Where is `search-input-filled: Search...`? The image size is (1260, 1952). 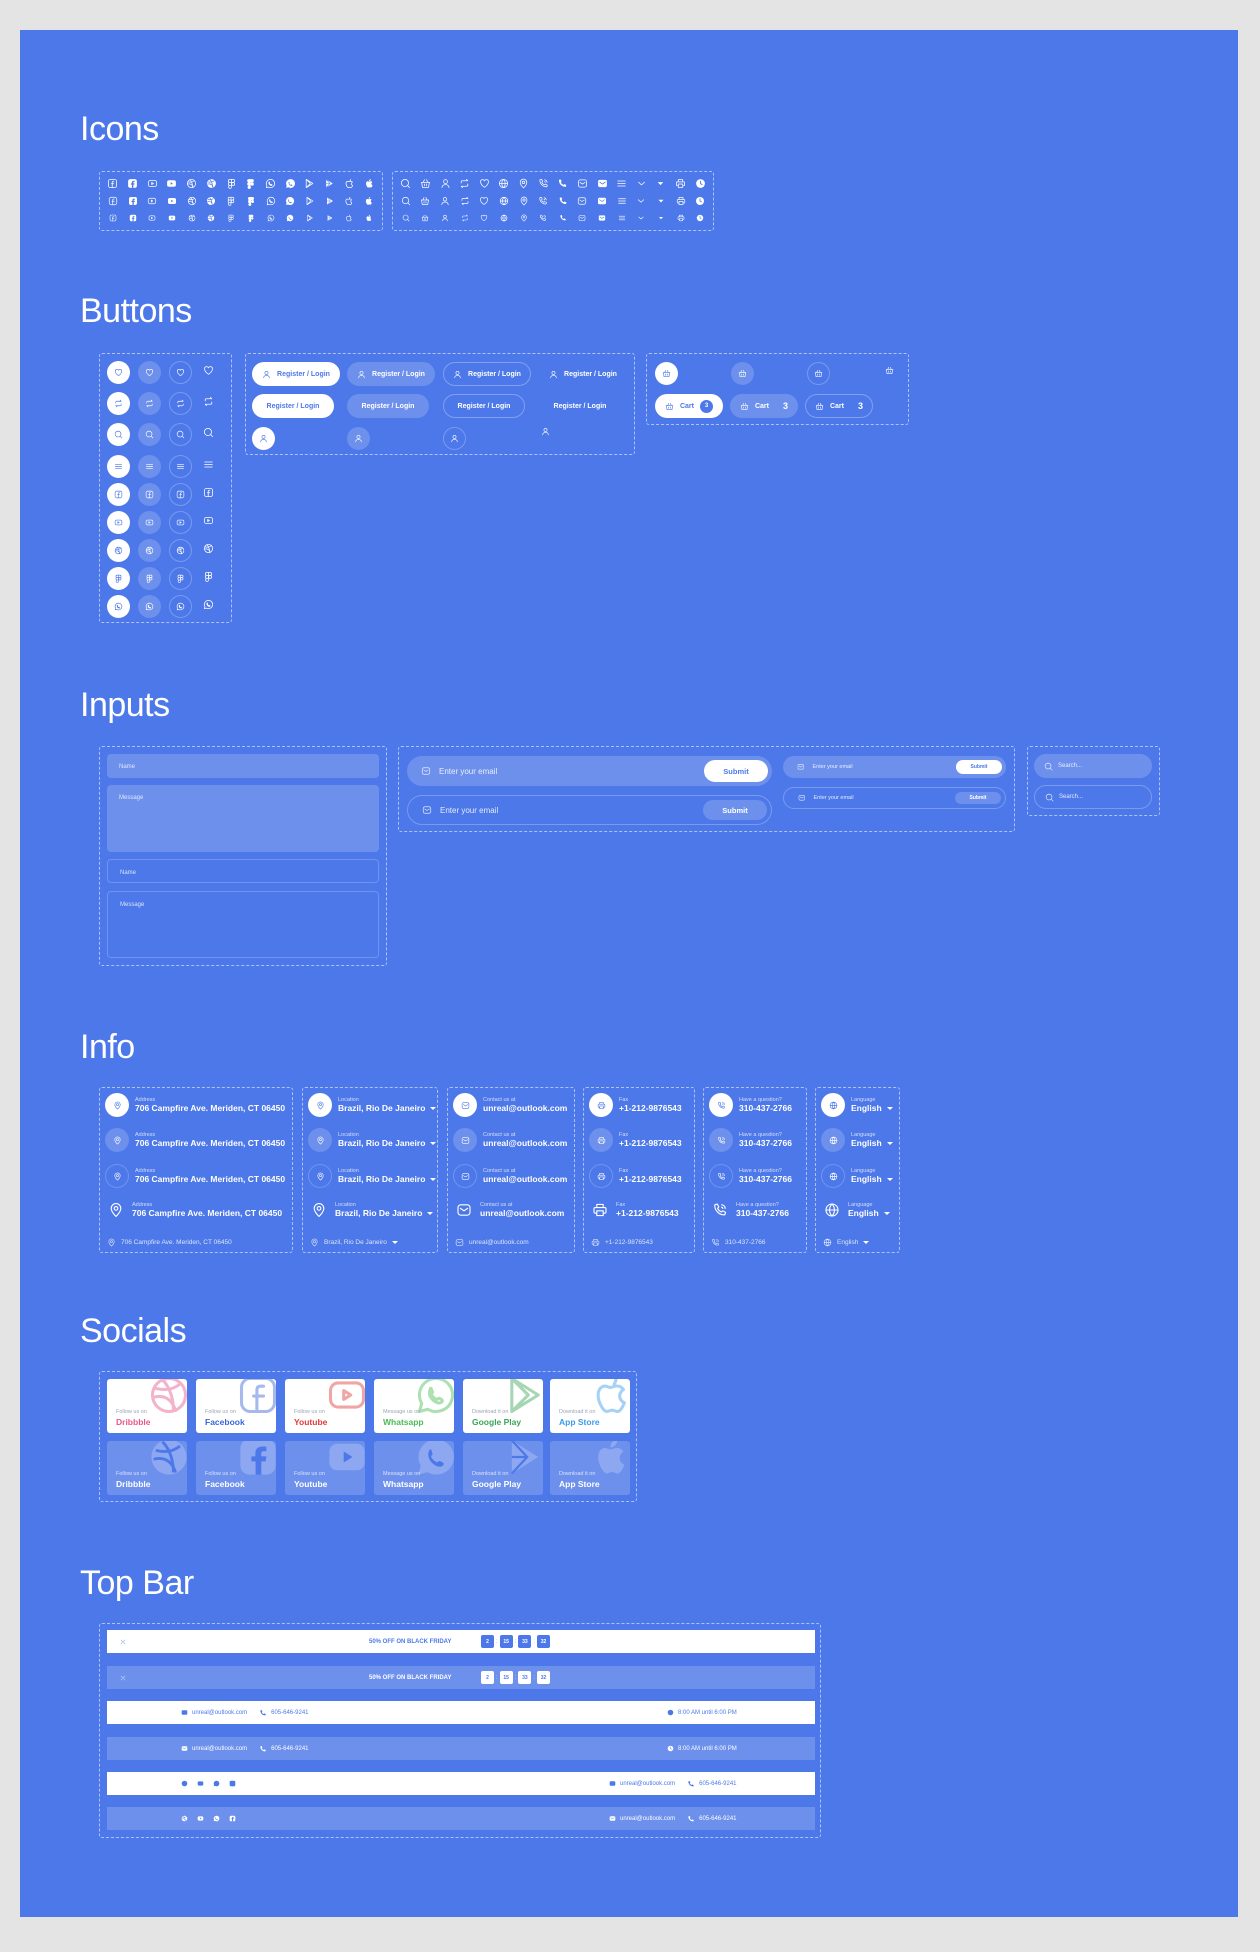
search-input-filled: Search... is located at coordinates (1093, 766).